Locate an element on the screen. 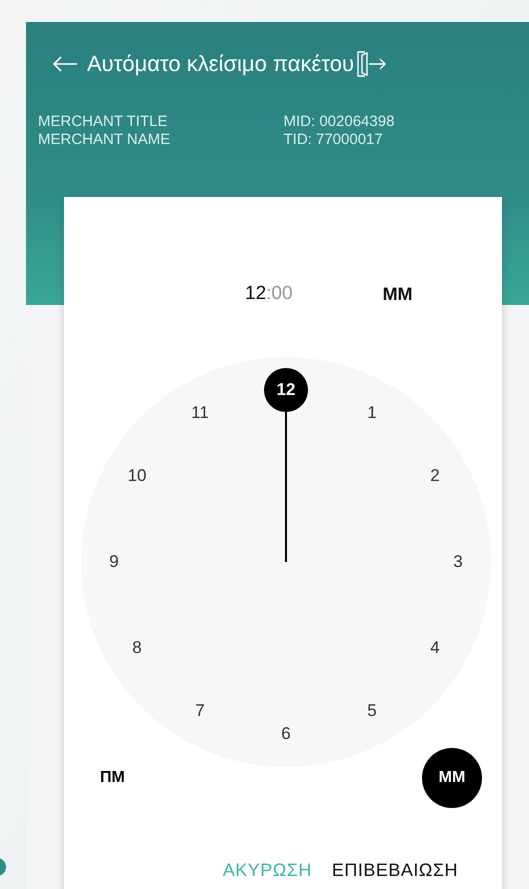 This screenshot has height=889, width=529. screen-title: Αυτόματο κλείσιμο πακέτου is located at coordinates (220, 64).